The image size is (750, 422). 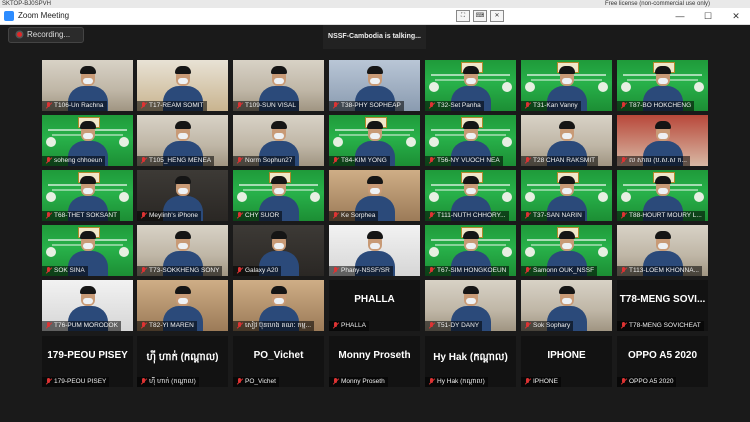 What do you see at coordinates (680, 16) in the screenshot?
I see `minimize-button: —` at bounding box center [680, 16].